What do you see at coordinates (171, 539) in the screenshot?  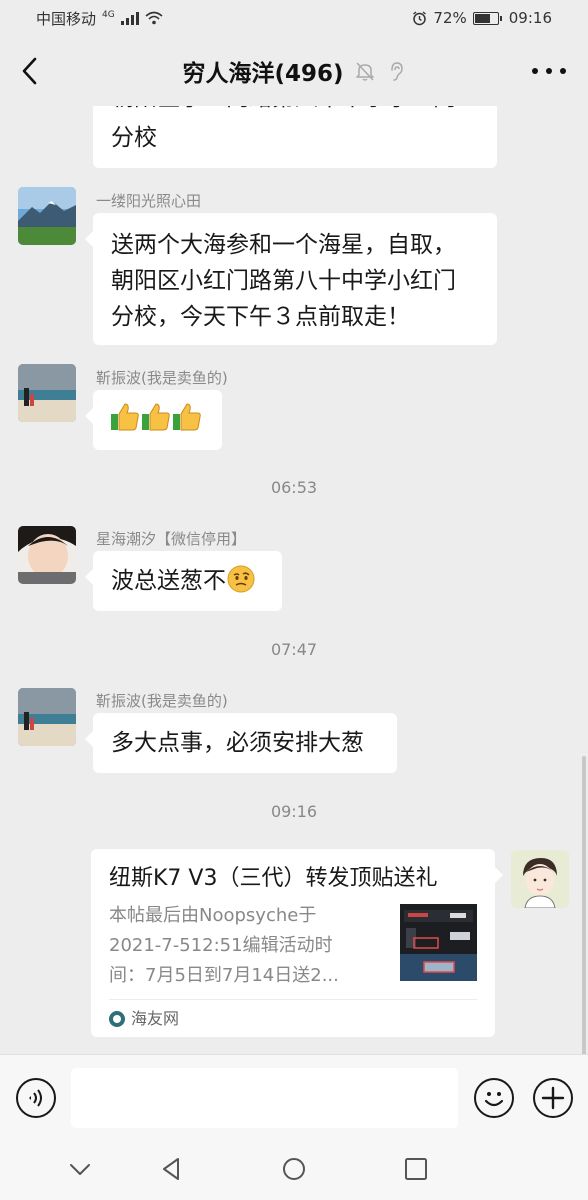 I see `sender-name: 星海潮汐【微信停用】` at bounding box center [171, 539].